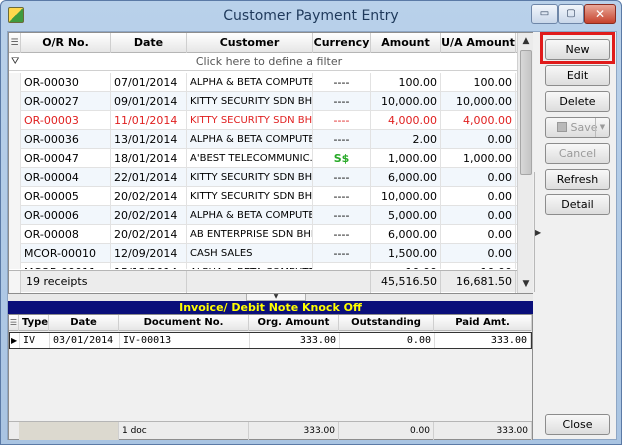 This screenshot has height=445, width=622. What do you see at coordinates (483, 323) in the screenshot?
I see `ko-column-paid-amt: Paid Amt.` at bounding box center [483, 323].